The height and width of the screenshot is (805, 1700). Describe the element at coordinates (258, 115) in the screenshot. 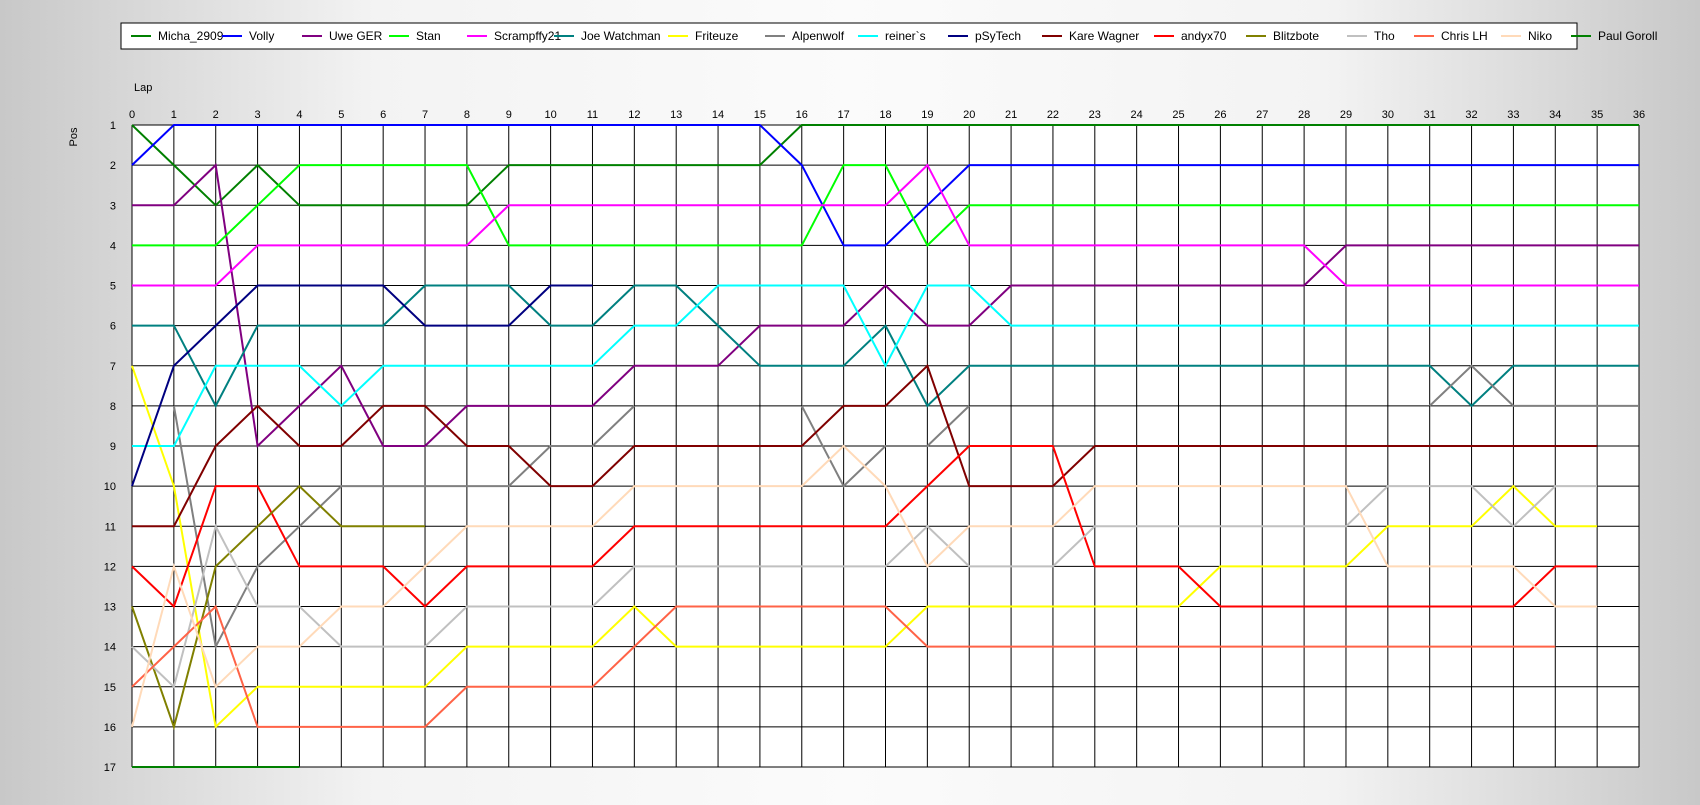

I see `x-tick-label: 3` at that location.